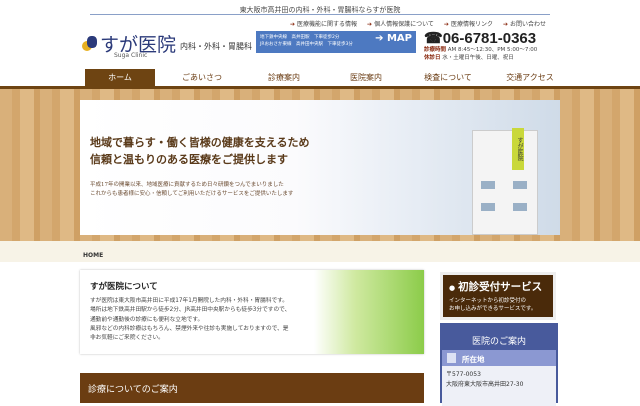 The width and height of the screenshot is (640, 406). What do you see at coordinates (524, 23) in the screenshot?
I see `link-contact: お問い合わせ` at bounding box center [524, 23].